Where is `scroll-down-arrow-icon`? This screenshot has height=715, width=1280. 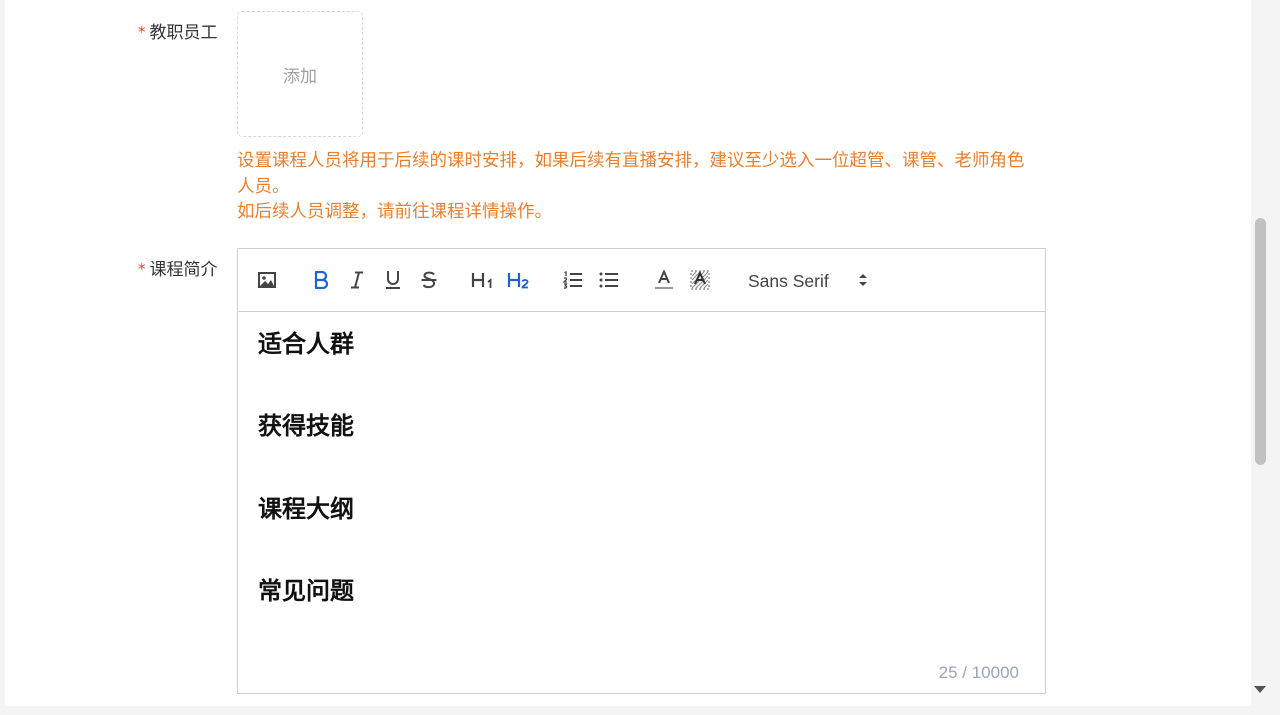
scroll-down-arrow-icon is located at coordinates (1260, 689).